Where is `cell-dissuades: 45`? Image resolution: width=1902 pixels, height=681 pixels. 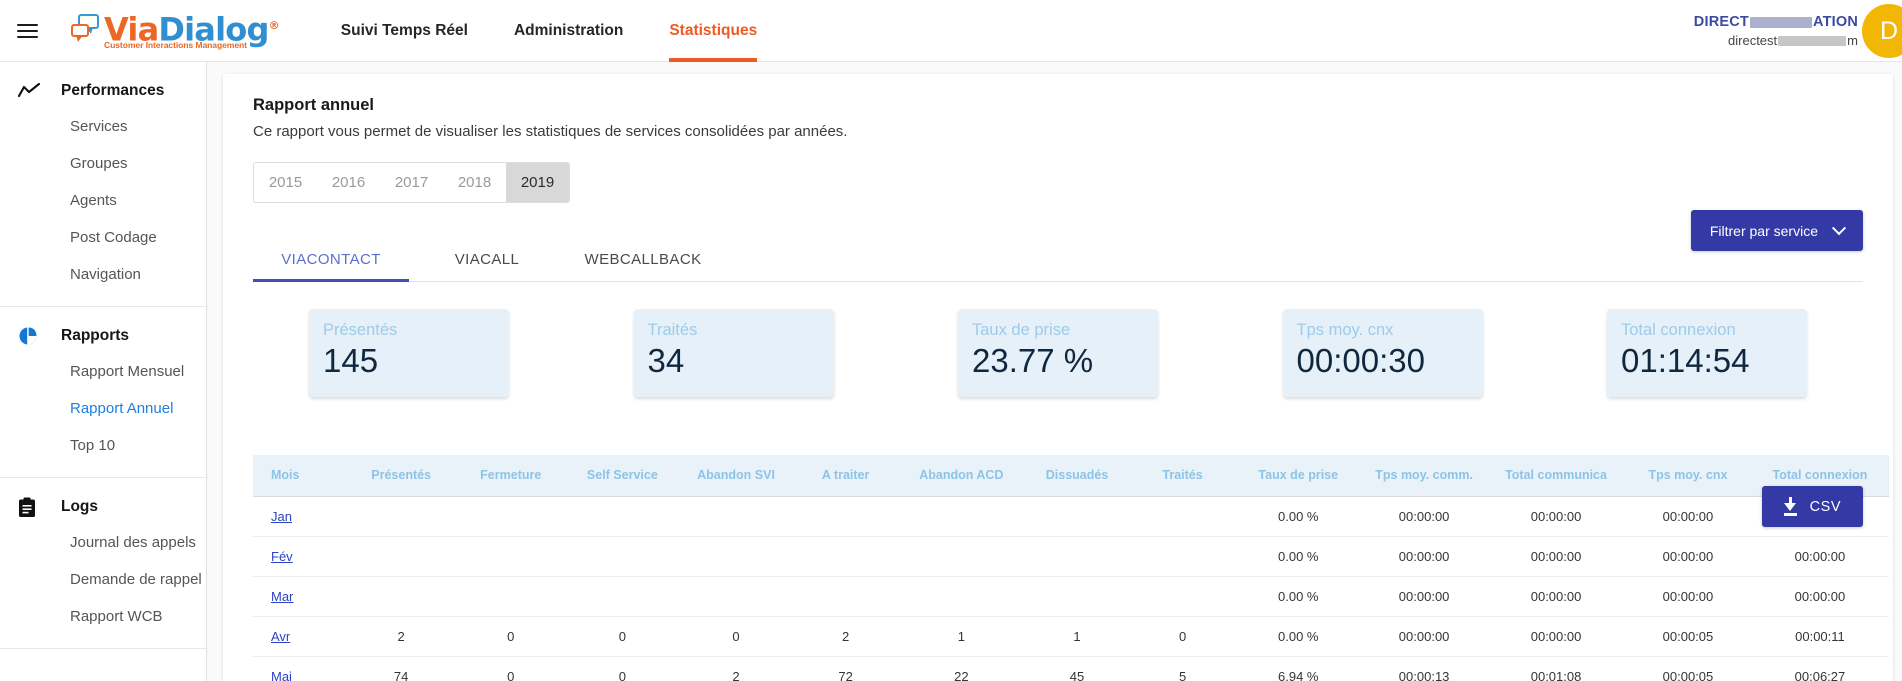
cell-dissuades: 45 is located at coordinates (1077, 668).